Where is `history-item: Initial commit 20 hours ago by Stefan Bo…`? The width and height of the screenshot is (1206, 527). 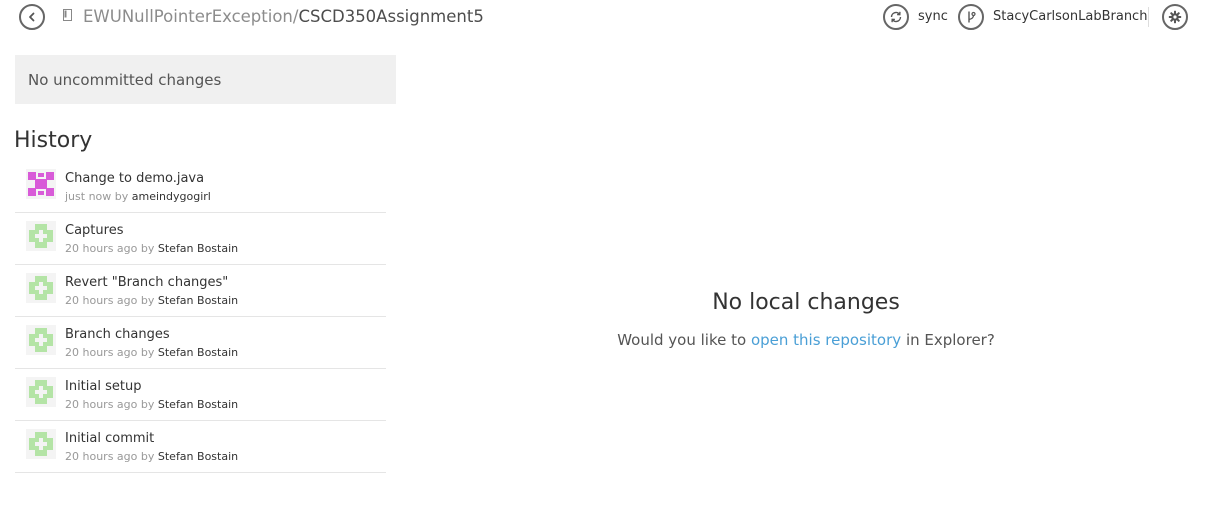 history-item: Initial commit 20 hours ago by Stefan Bo… is located at coordinates (200, 447).